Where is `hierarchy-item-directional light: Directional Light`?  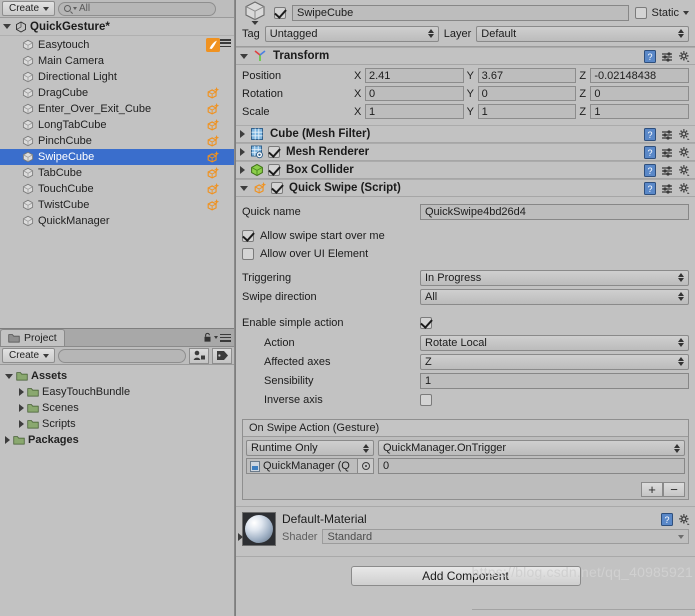 hierarchy-item-directional light: Directional Light is located at coordinates (117, 77).